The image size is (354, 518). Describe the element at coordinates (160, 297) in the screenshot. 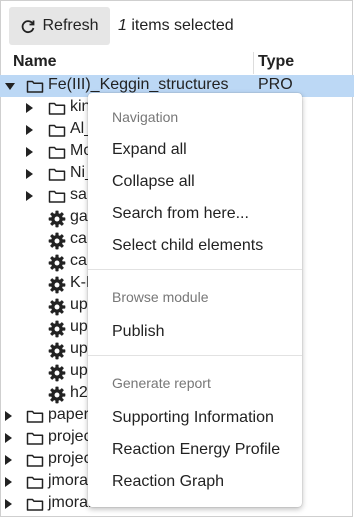

I see `menu-header-browse-module: Browse module` at that location.